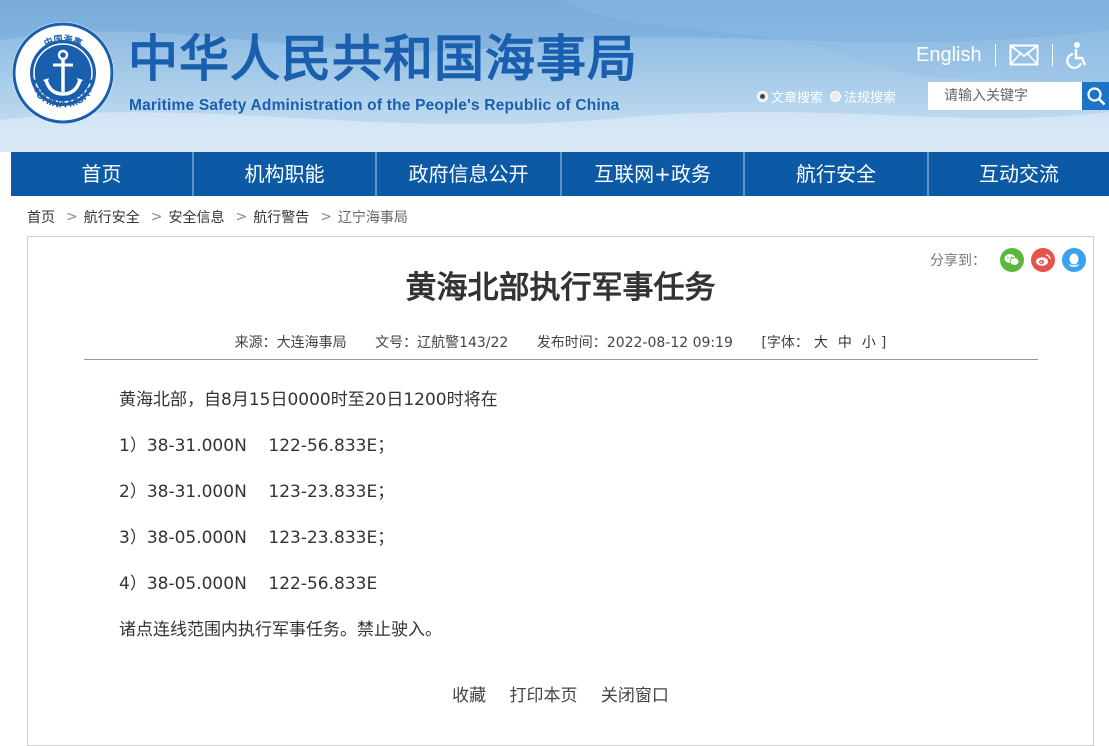 The image size is (1109, 746). Describe the element at coordinates (469, 174) in the screenshot. I see `nav-item-gov-info: 政府信息公开` at that location.